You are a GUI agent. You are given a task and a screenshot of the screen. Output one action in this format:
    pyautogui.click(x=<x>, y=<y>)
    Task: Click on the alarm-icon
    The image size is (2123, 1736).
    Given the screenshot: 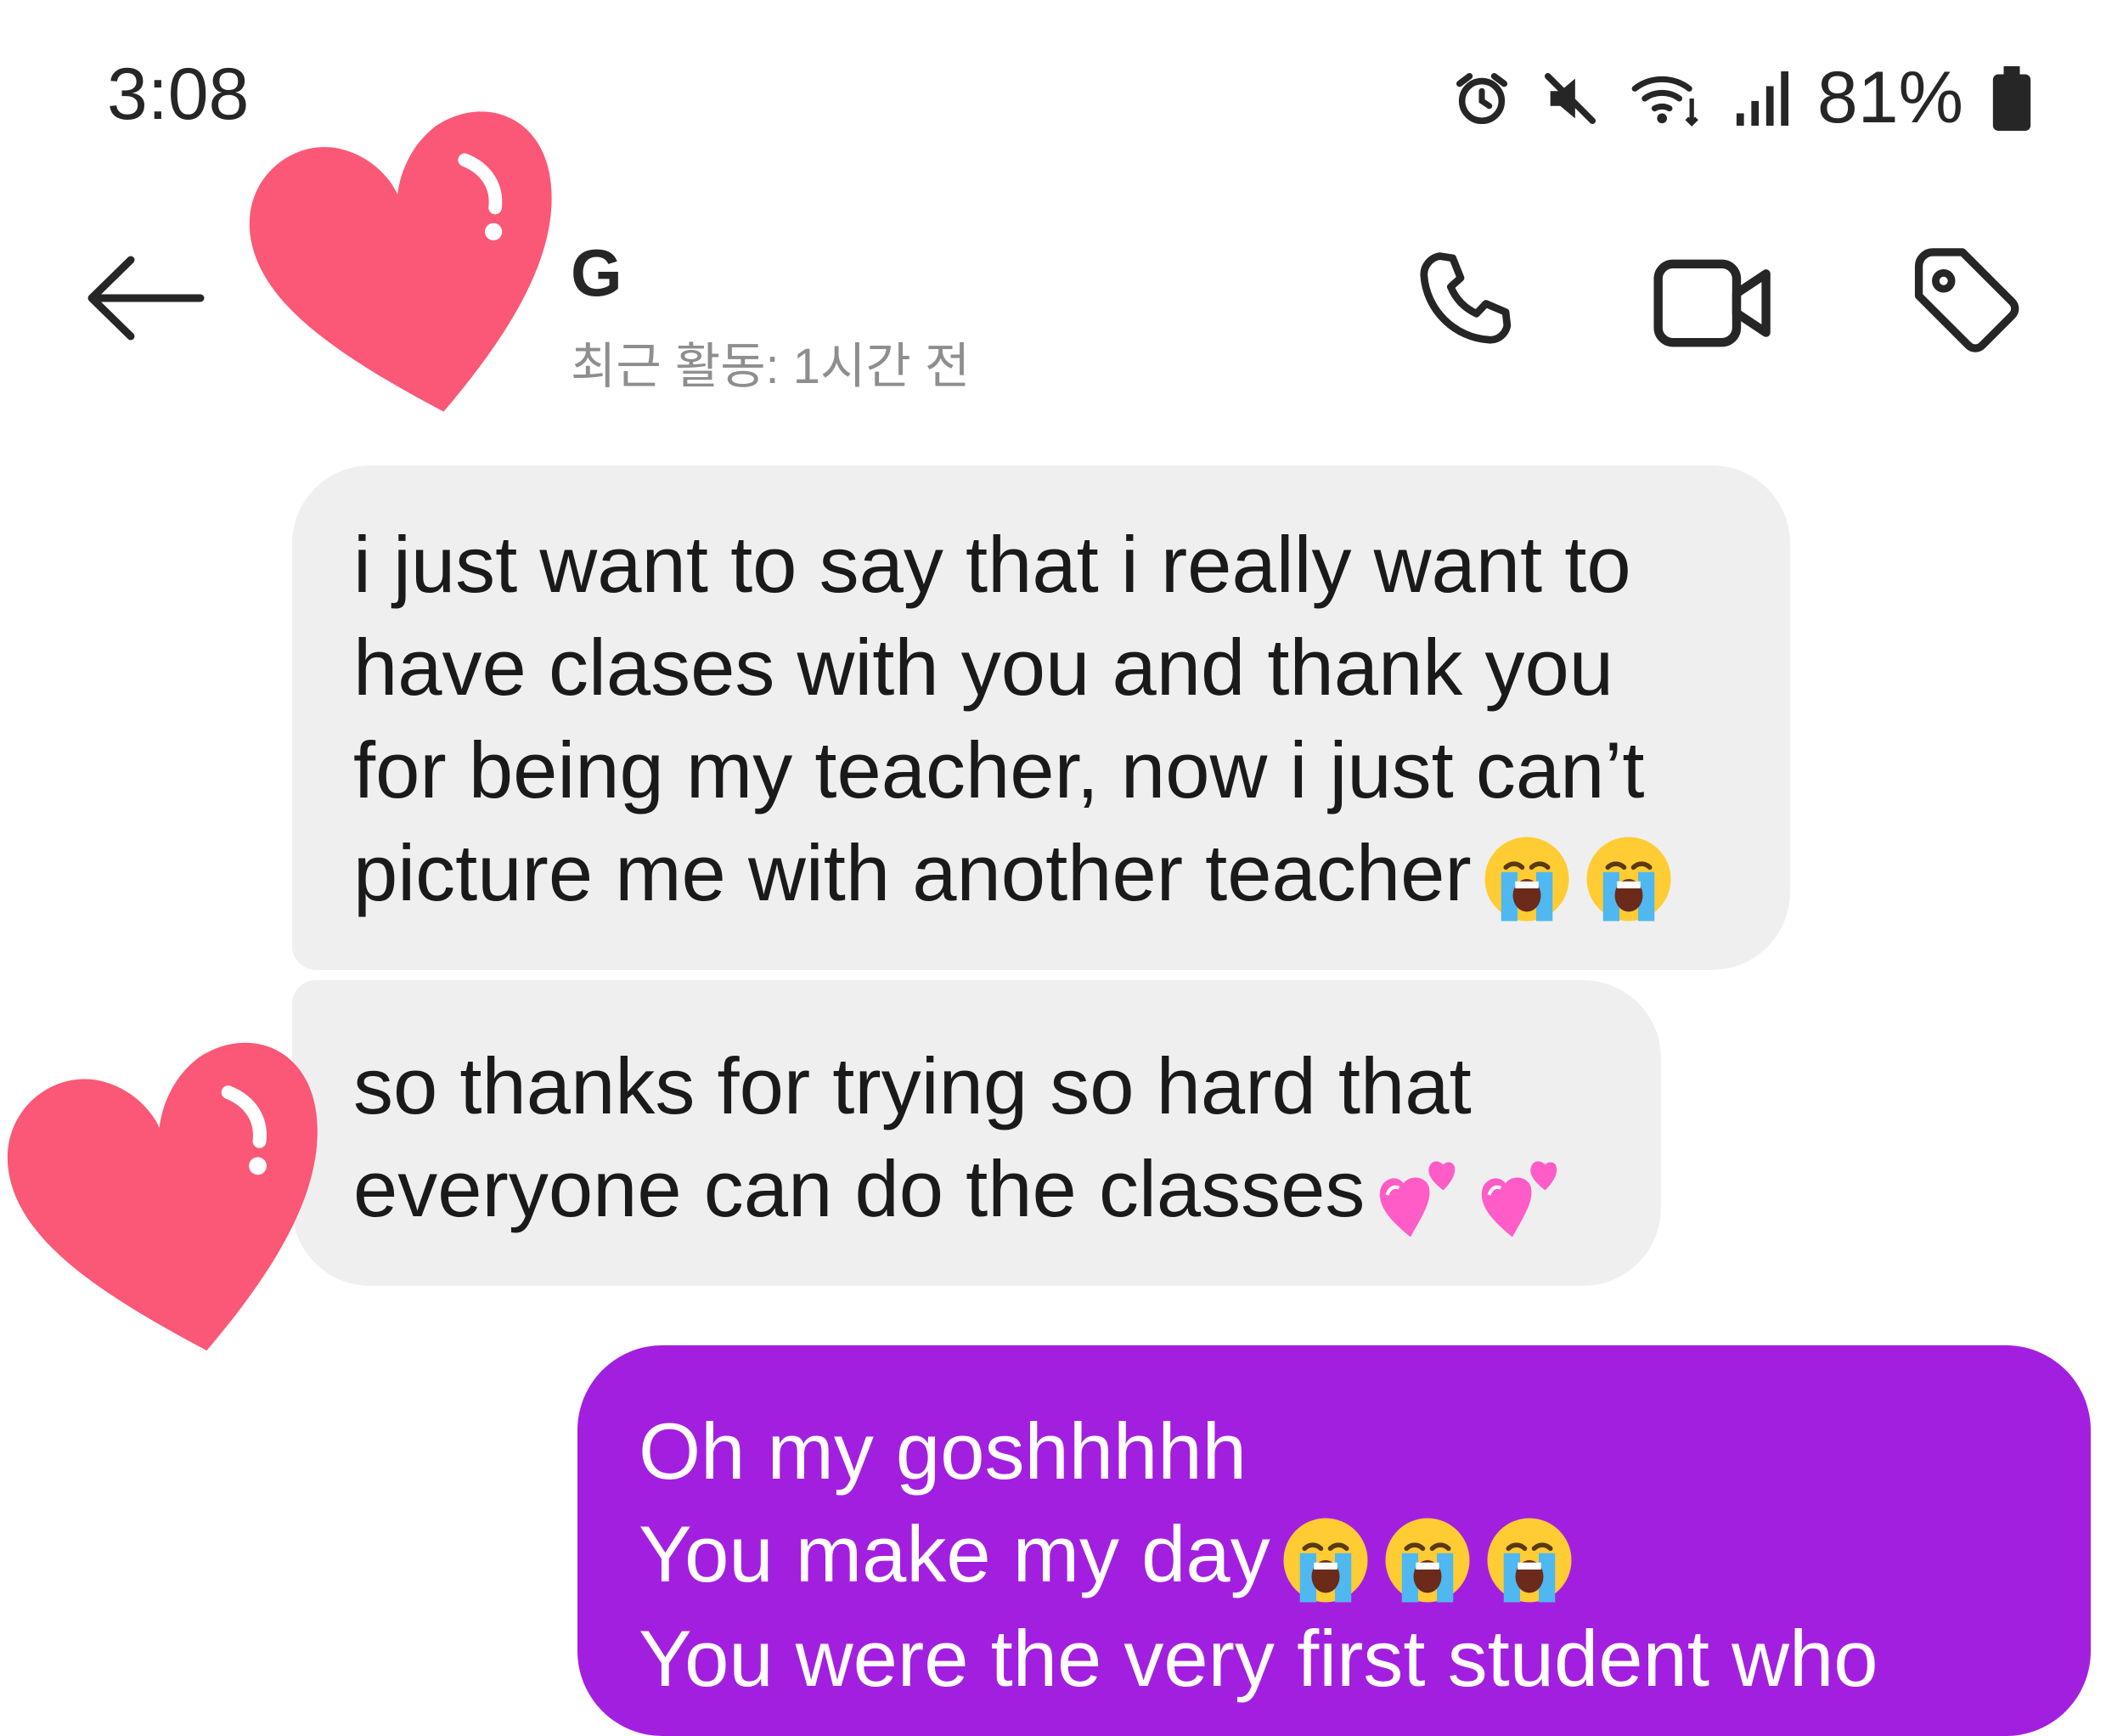 What is the action you would take?
    pyautogui.click(x=1481, y=98)
    